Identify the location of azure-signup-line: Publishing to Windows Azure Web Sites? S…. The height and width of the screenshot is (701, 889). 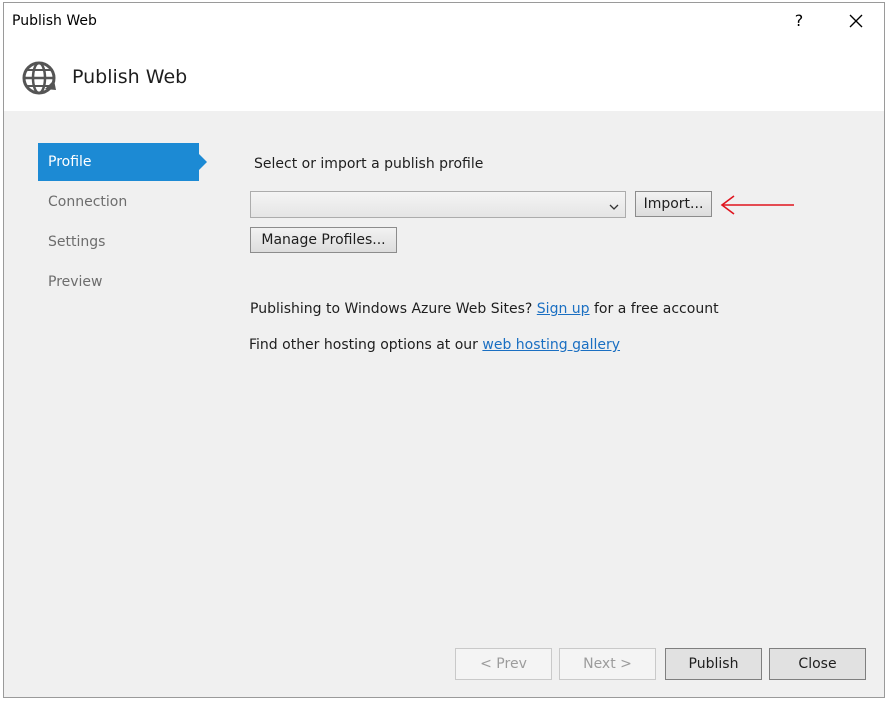
(484, 309).